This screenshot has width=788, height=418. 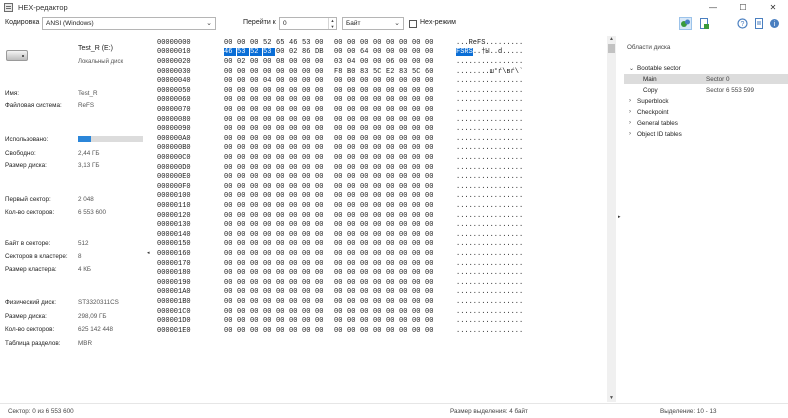 What do you see at coordinates (630, 101) in the screenshot?
I see `chevron-right-icon: ›` at bounding box center [630, 101].